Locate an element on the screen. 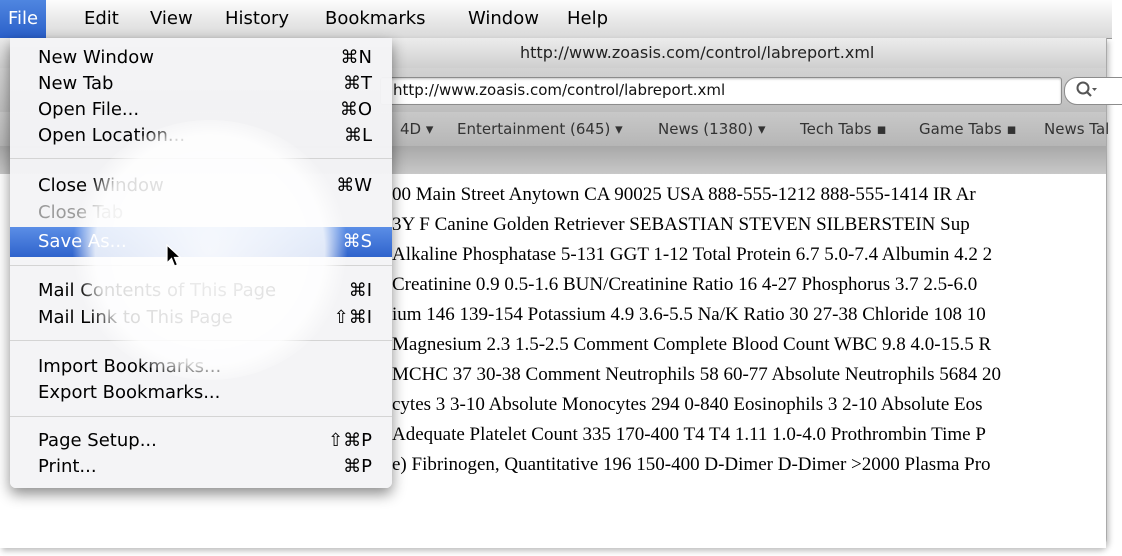 This screenshot has width=1122, height=556. menu-item-shortcut: ⌘N is located at coordinates (356, 57).